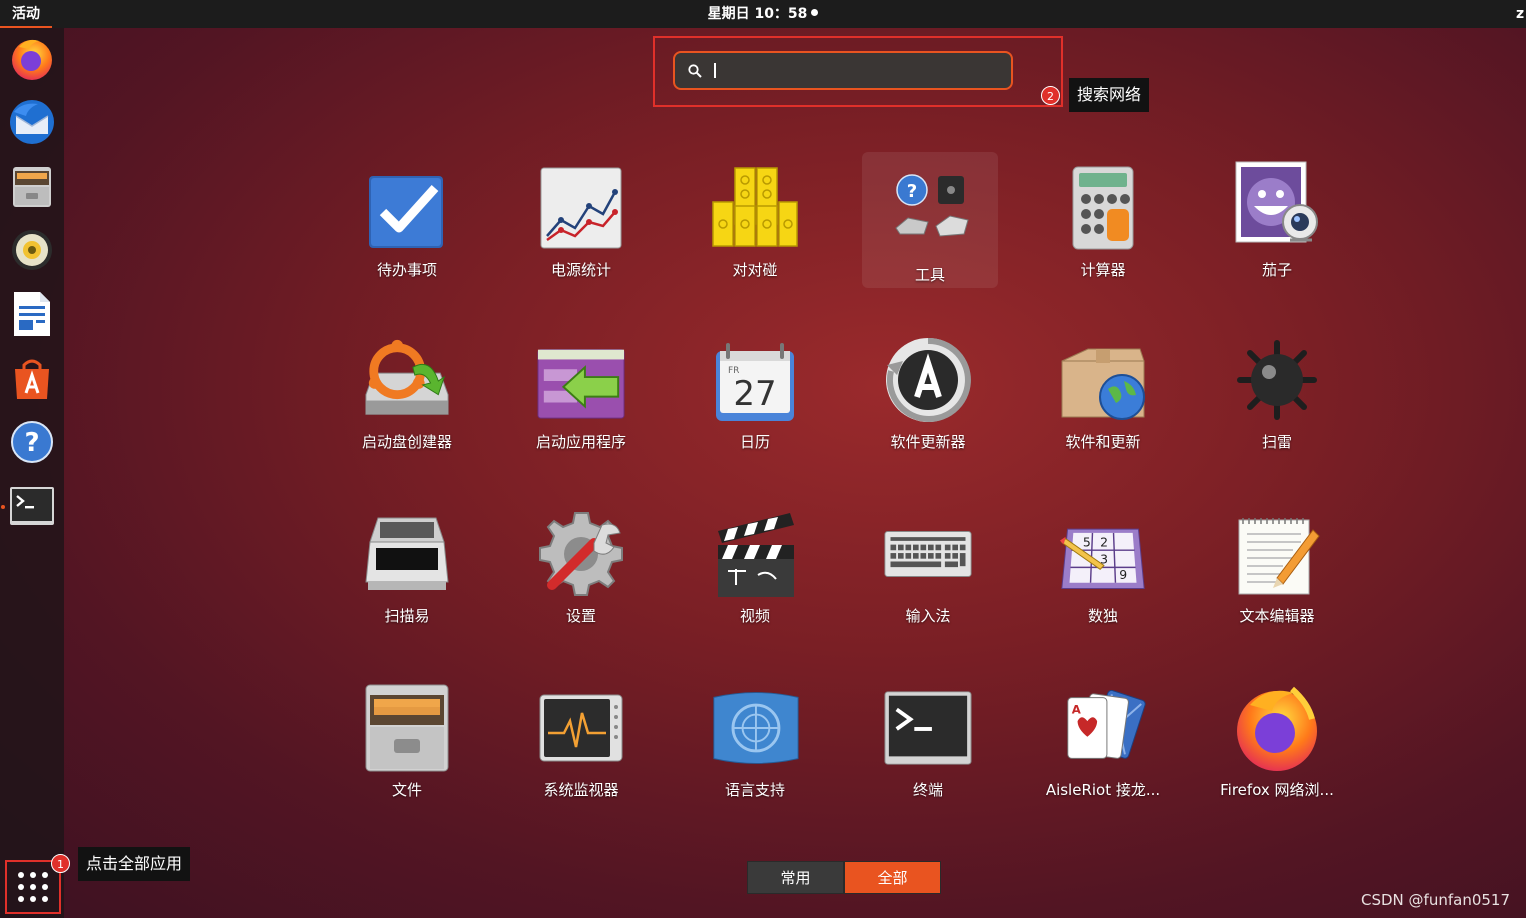  What do you see at coordinates (1077, 709) in the screenshot?
I see `svg-text: A` at bounding box center [1077, 709].